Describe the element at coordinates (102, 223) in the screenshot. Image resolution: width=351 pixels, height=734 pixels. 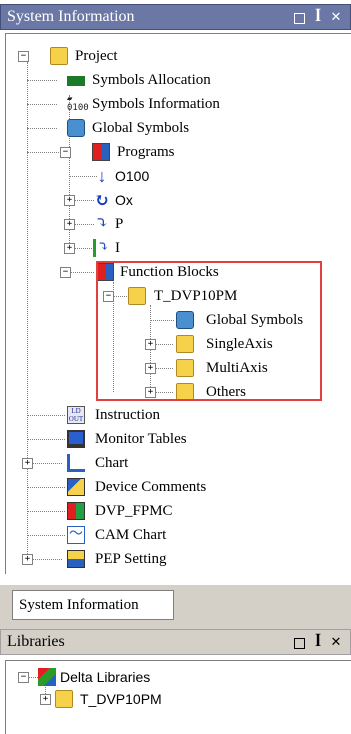
I see `subroutine-icon: ⤵` at that location.